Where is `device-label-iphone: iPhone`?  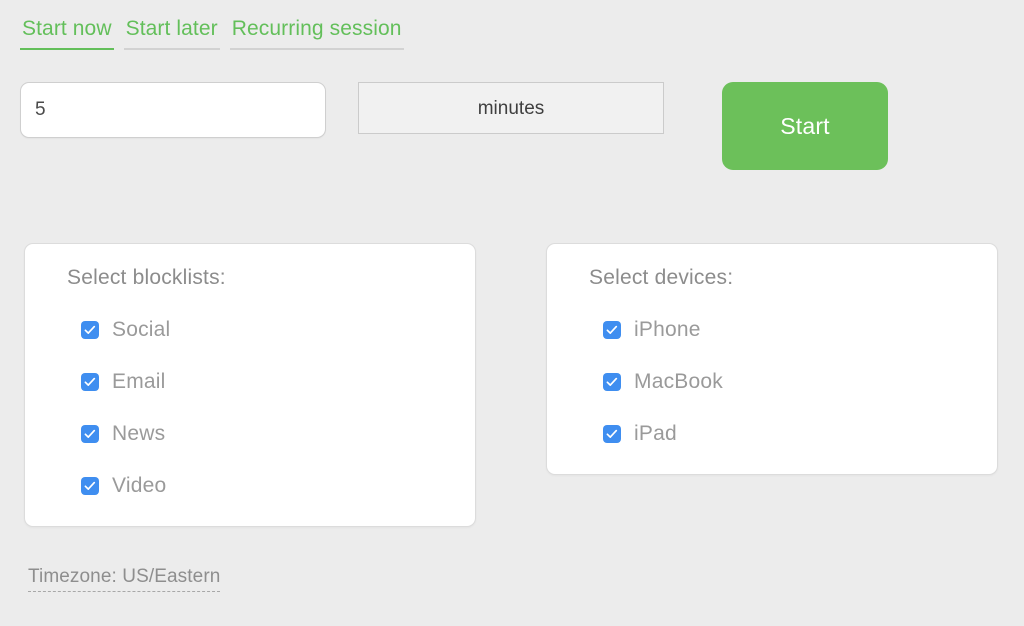
device-label-iphone: iPhone is located at coordinates (667, 329).